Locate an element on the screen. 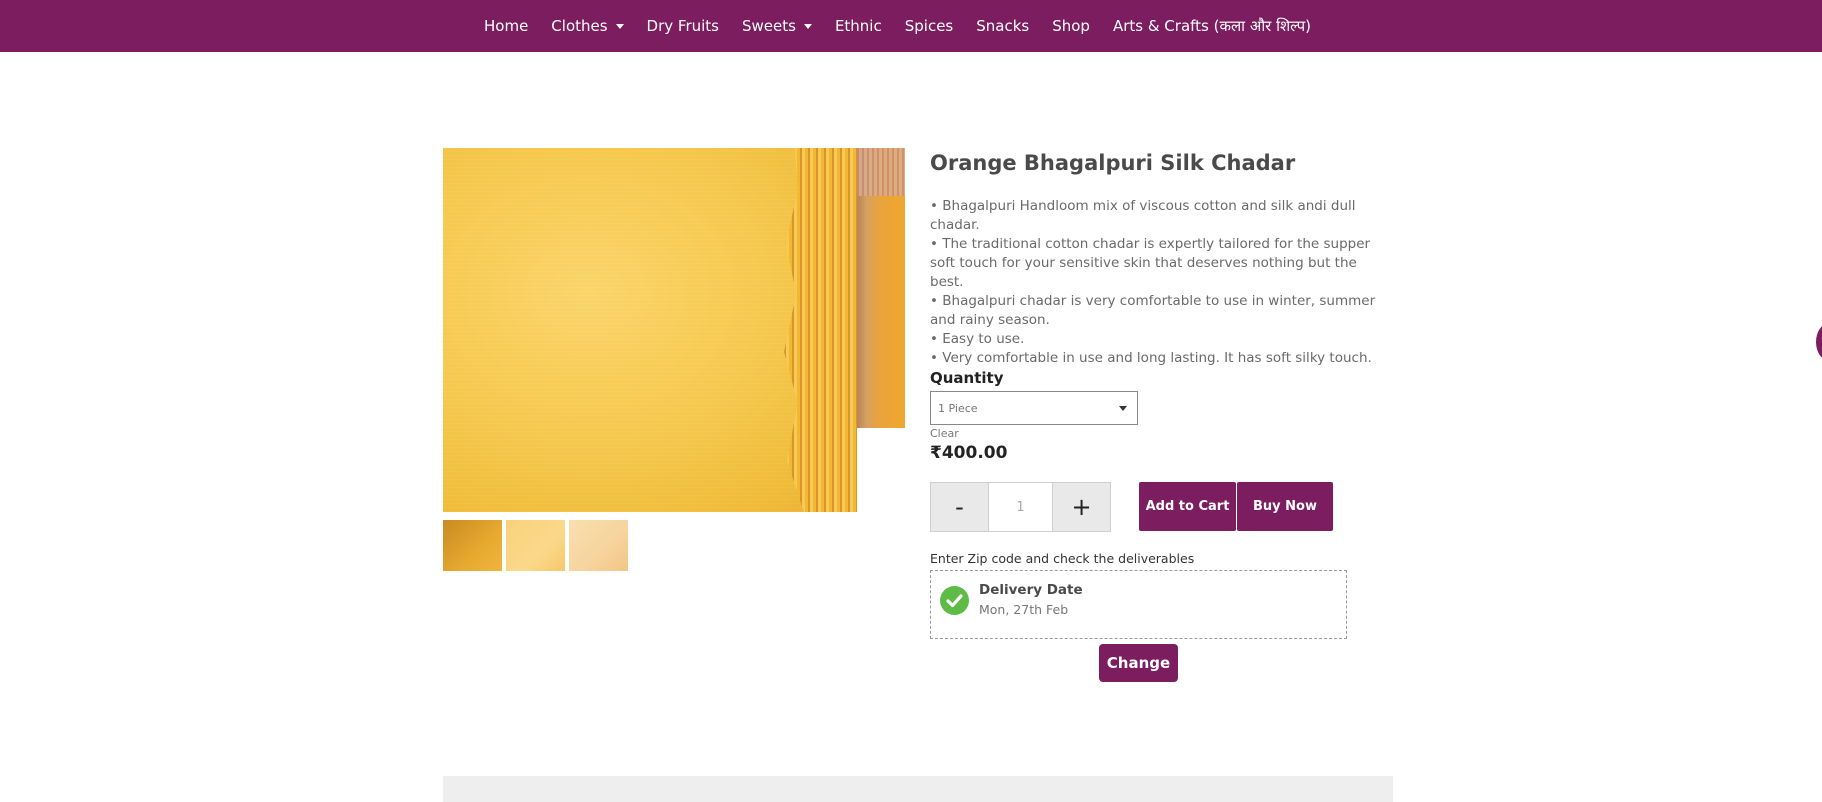 The width and height of the screenshot is (1822, 802). nav-item-ethnic: Ethnic is located at coordinates (858, 26).